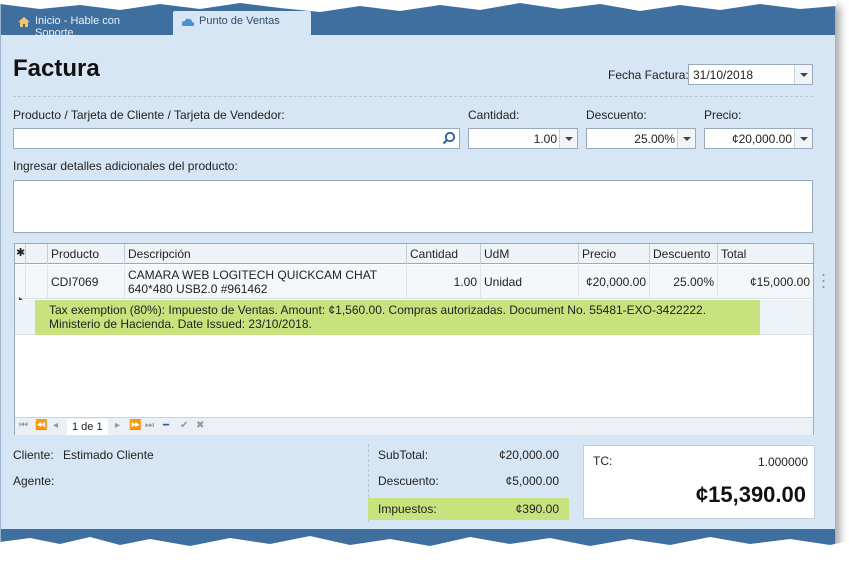 The image size is (849, 573). I want to click on row-indicator-cell, so click(37, 282).